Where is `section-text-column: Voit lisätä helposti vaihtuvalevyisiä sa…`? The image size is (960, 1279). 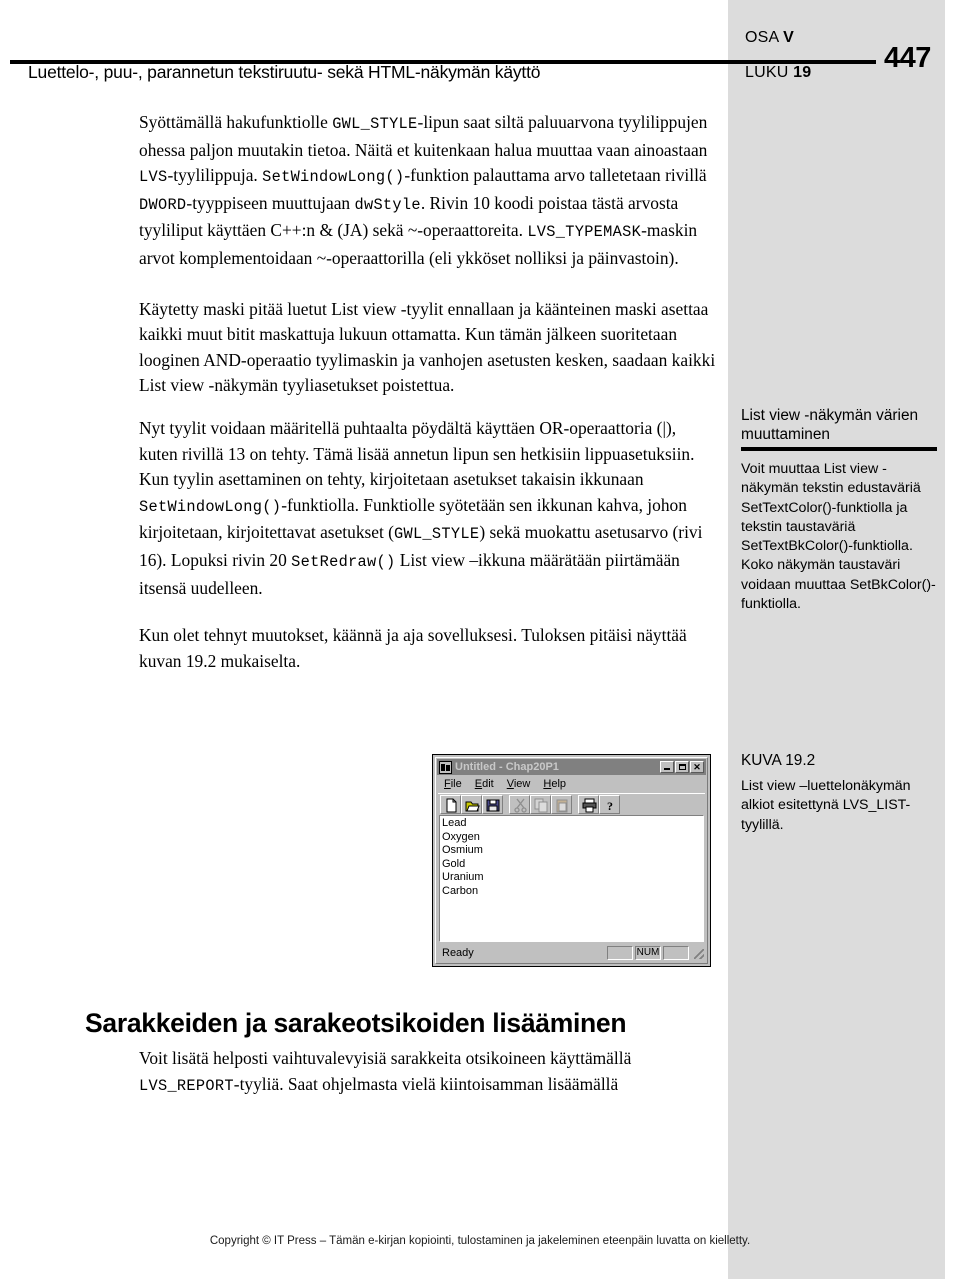 section-text-column: Voit lisätä helposti vaihtuvalevyisiä sa… is located at coordinates (428, 1081).